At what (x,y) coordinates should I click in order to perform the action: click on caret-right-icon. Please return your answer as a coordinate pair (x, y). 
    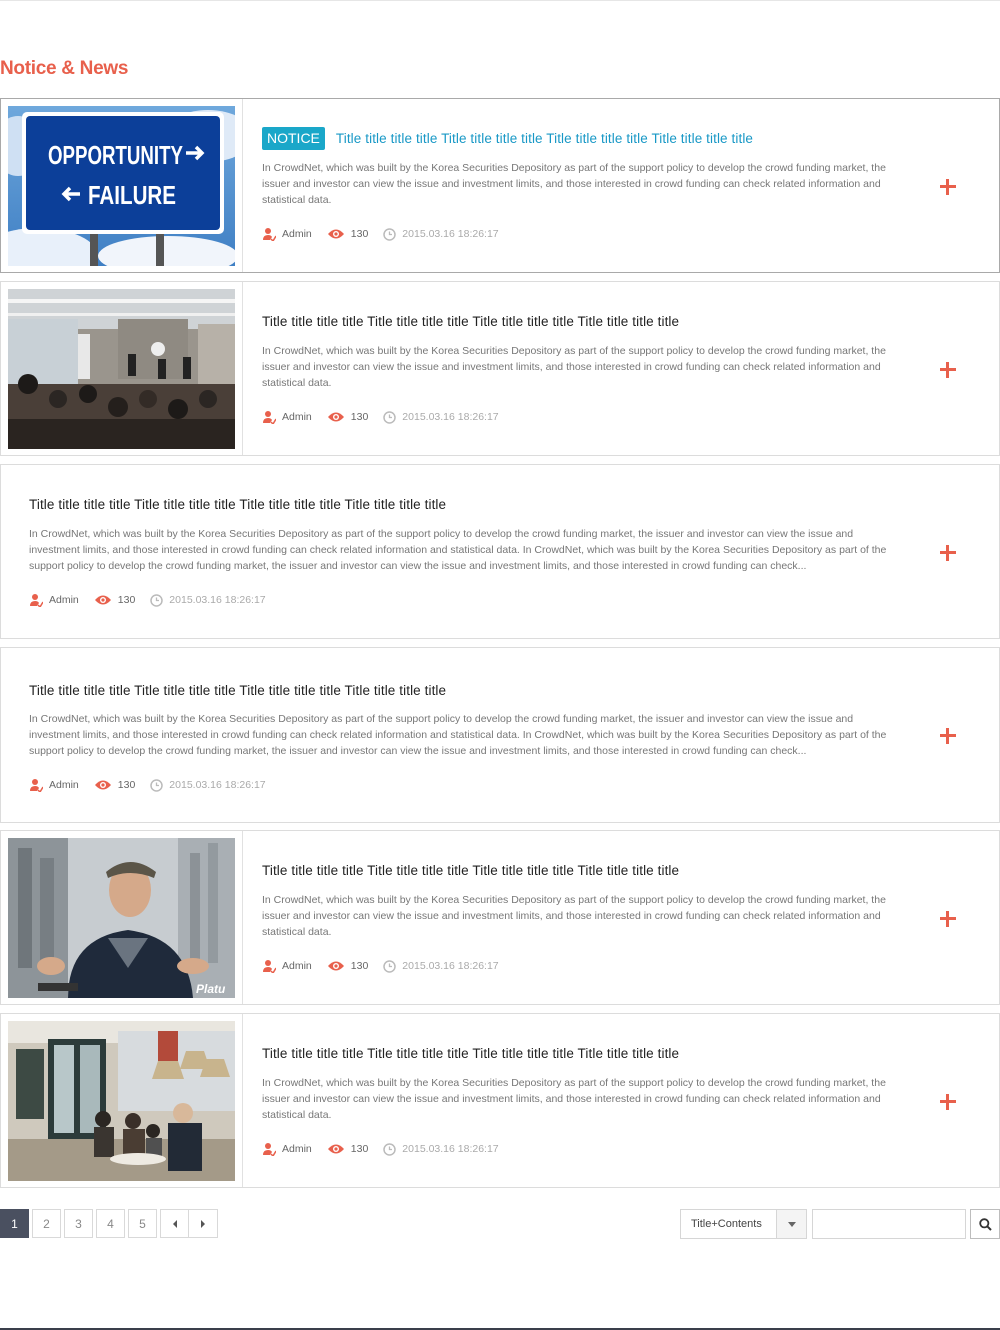
    Looking at the image, I should click on (203, 1223).